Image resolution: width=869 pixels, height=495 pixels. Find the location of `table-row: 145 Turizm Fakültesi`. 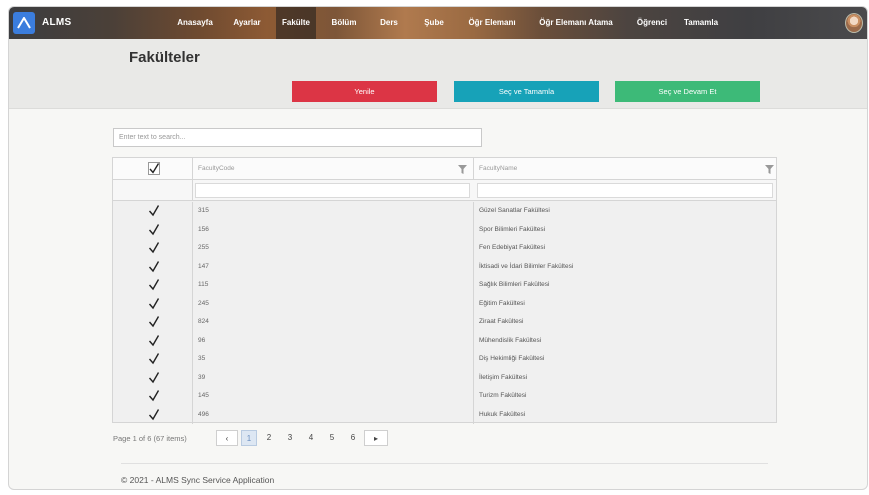

table-row: 145 Turizm Fakültesi is located at coordinates (444, 396).